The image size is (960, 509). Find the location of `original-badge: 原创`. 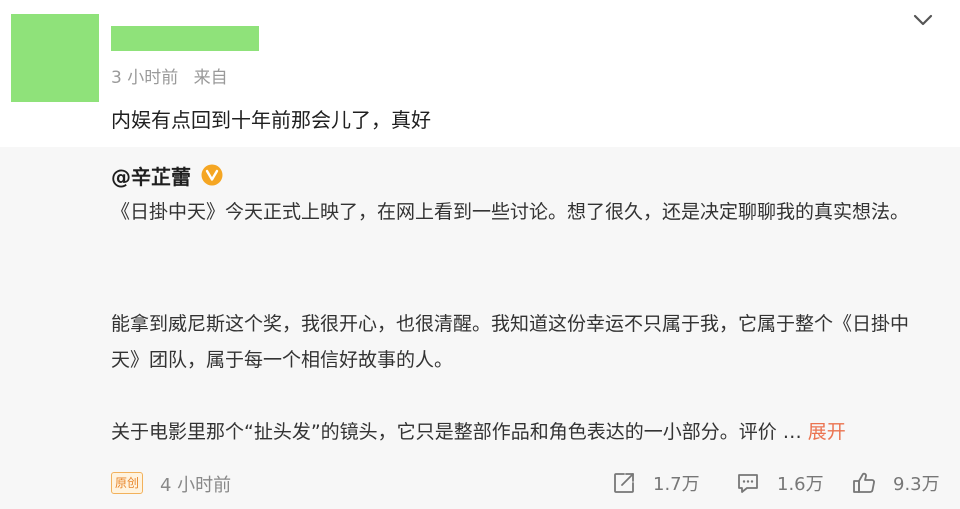

original-badge: 原创 is located at coordinates (127, 483).